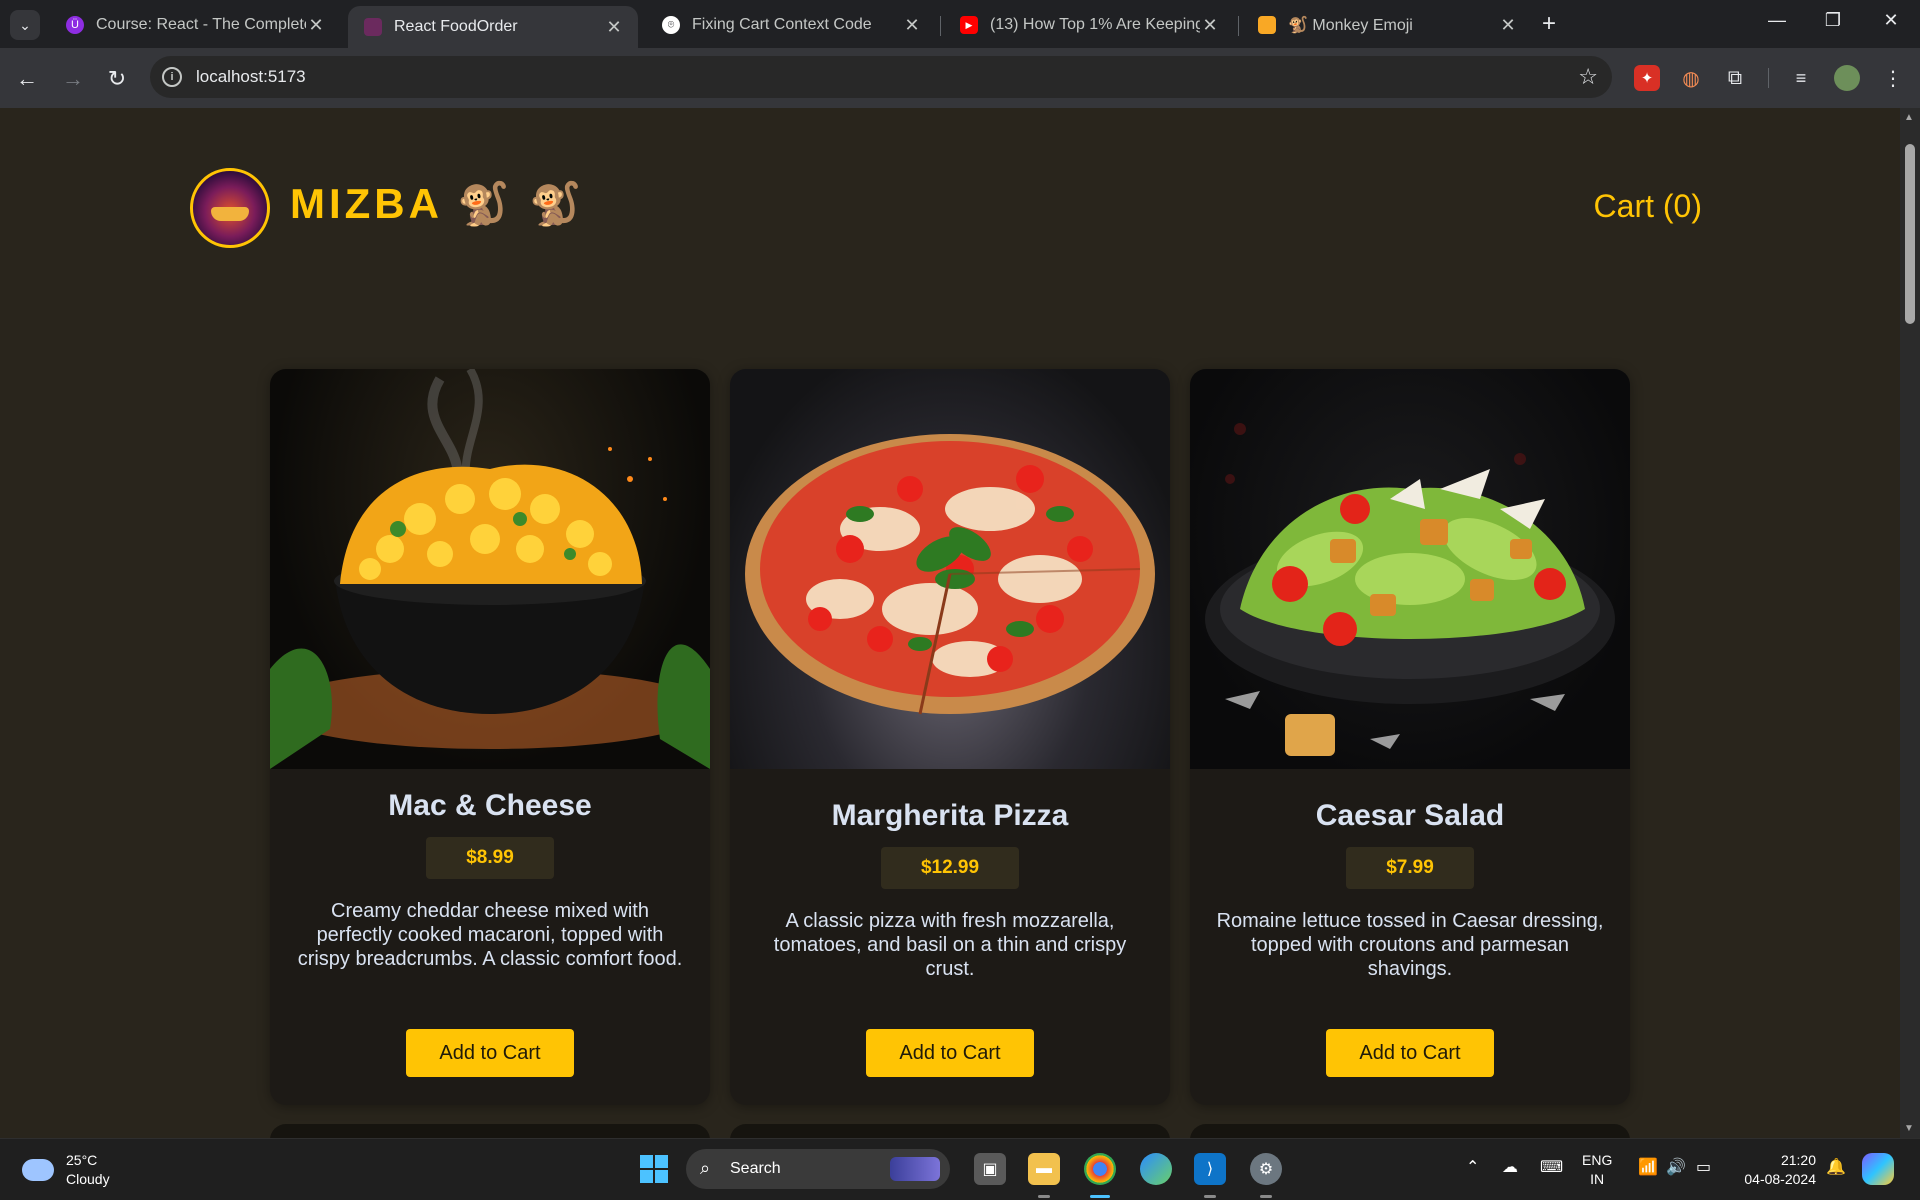 The image size is (1920, 1200). What do you see at coordinates (1780, 1179) in the screenshot?
I see `clock-date: 04-08-2024` at bounding box center [1780, 1179].